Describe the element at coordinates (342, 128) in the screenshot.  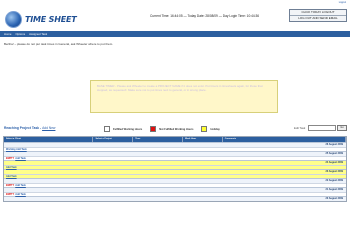
I see `go-button: Go` at that location.